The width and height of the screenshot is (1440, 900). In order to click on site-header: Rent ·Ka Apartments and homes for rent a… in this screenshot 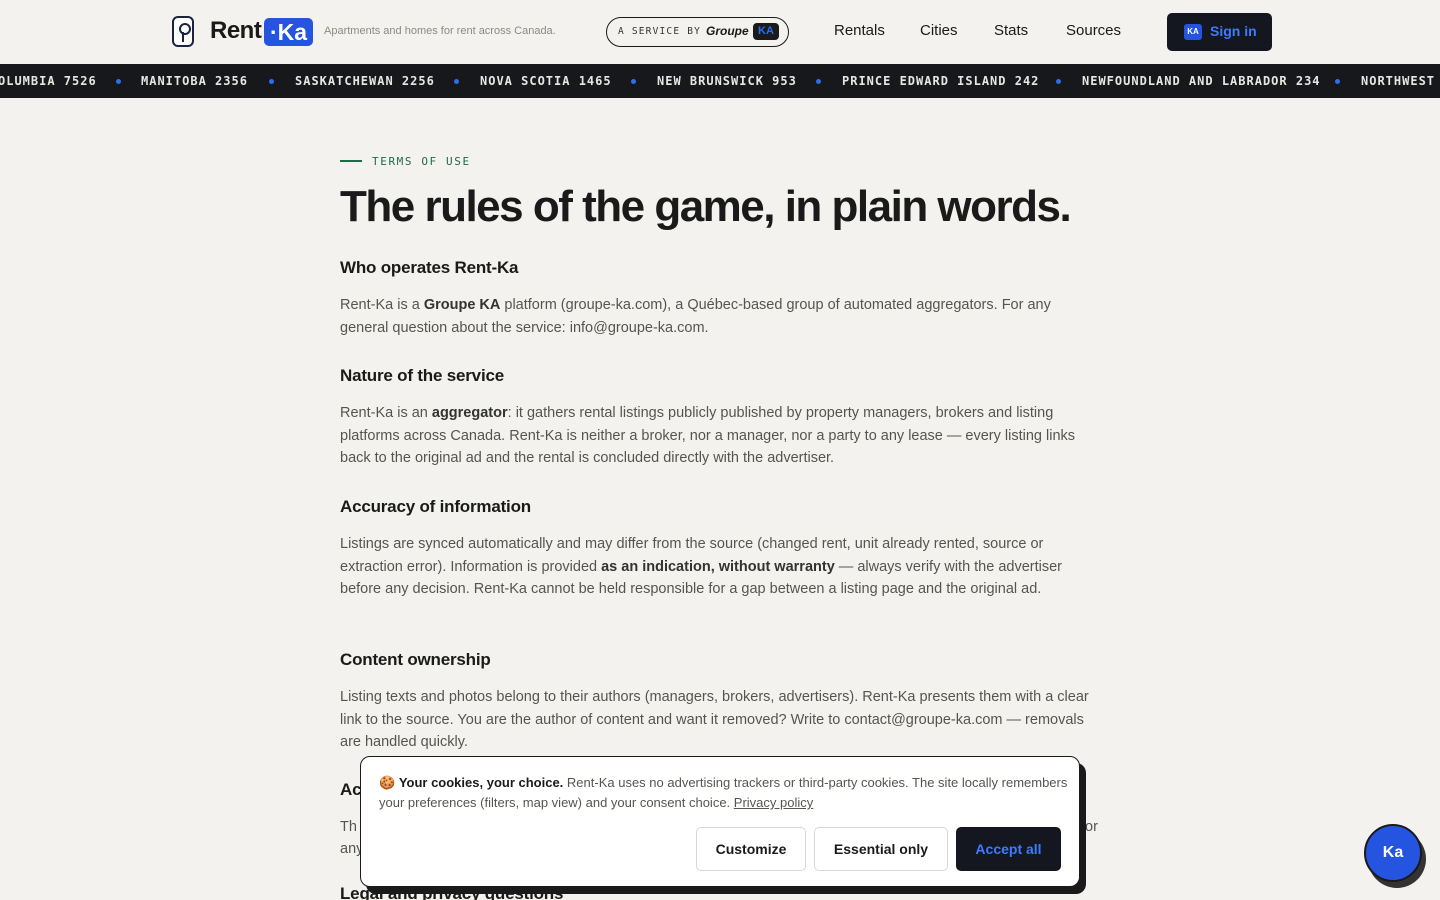, I will do `click(720, 32)`.